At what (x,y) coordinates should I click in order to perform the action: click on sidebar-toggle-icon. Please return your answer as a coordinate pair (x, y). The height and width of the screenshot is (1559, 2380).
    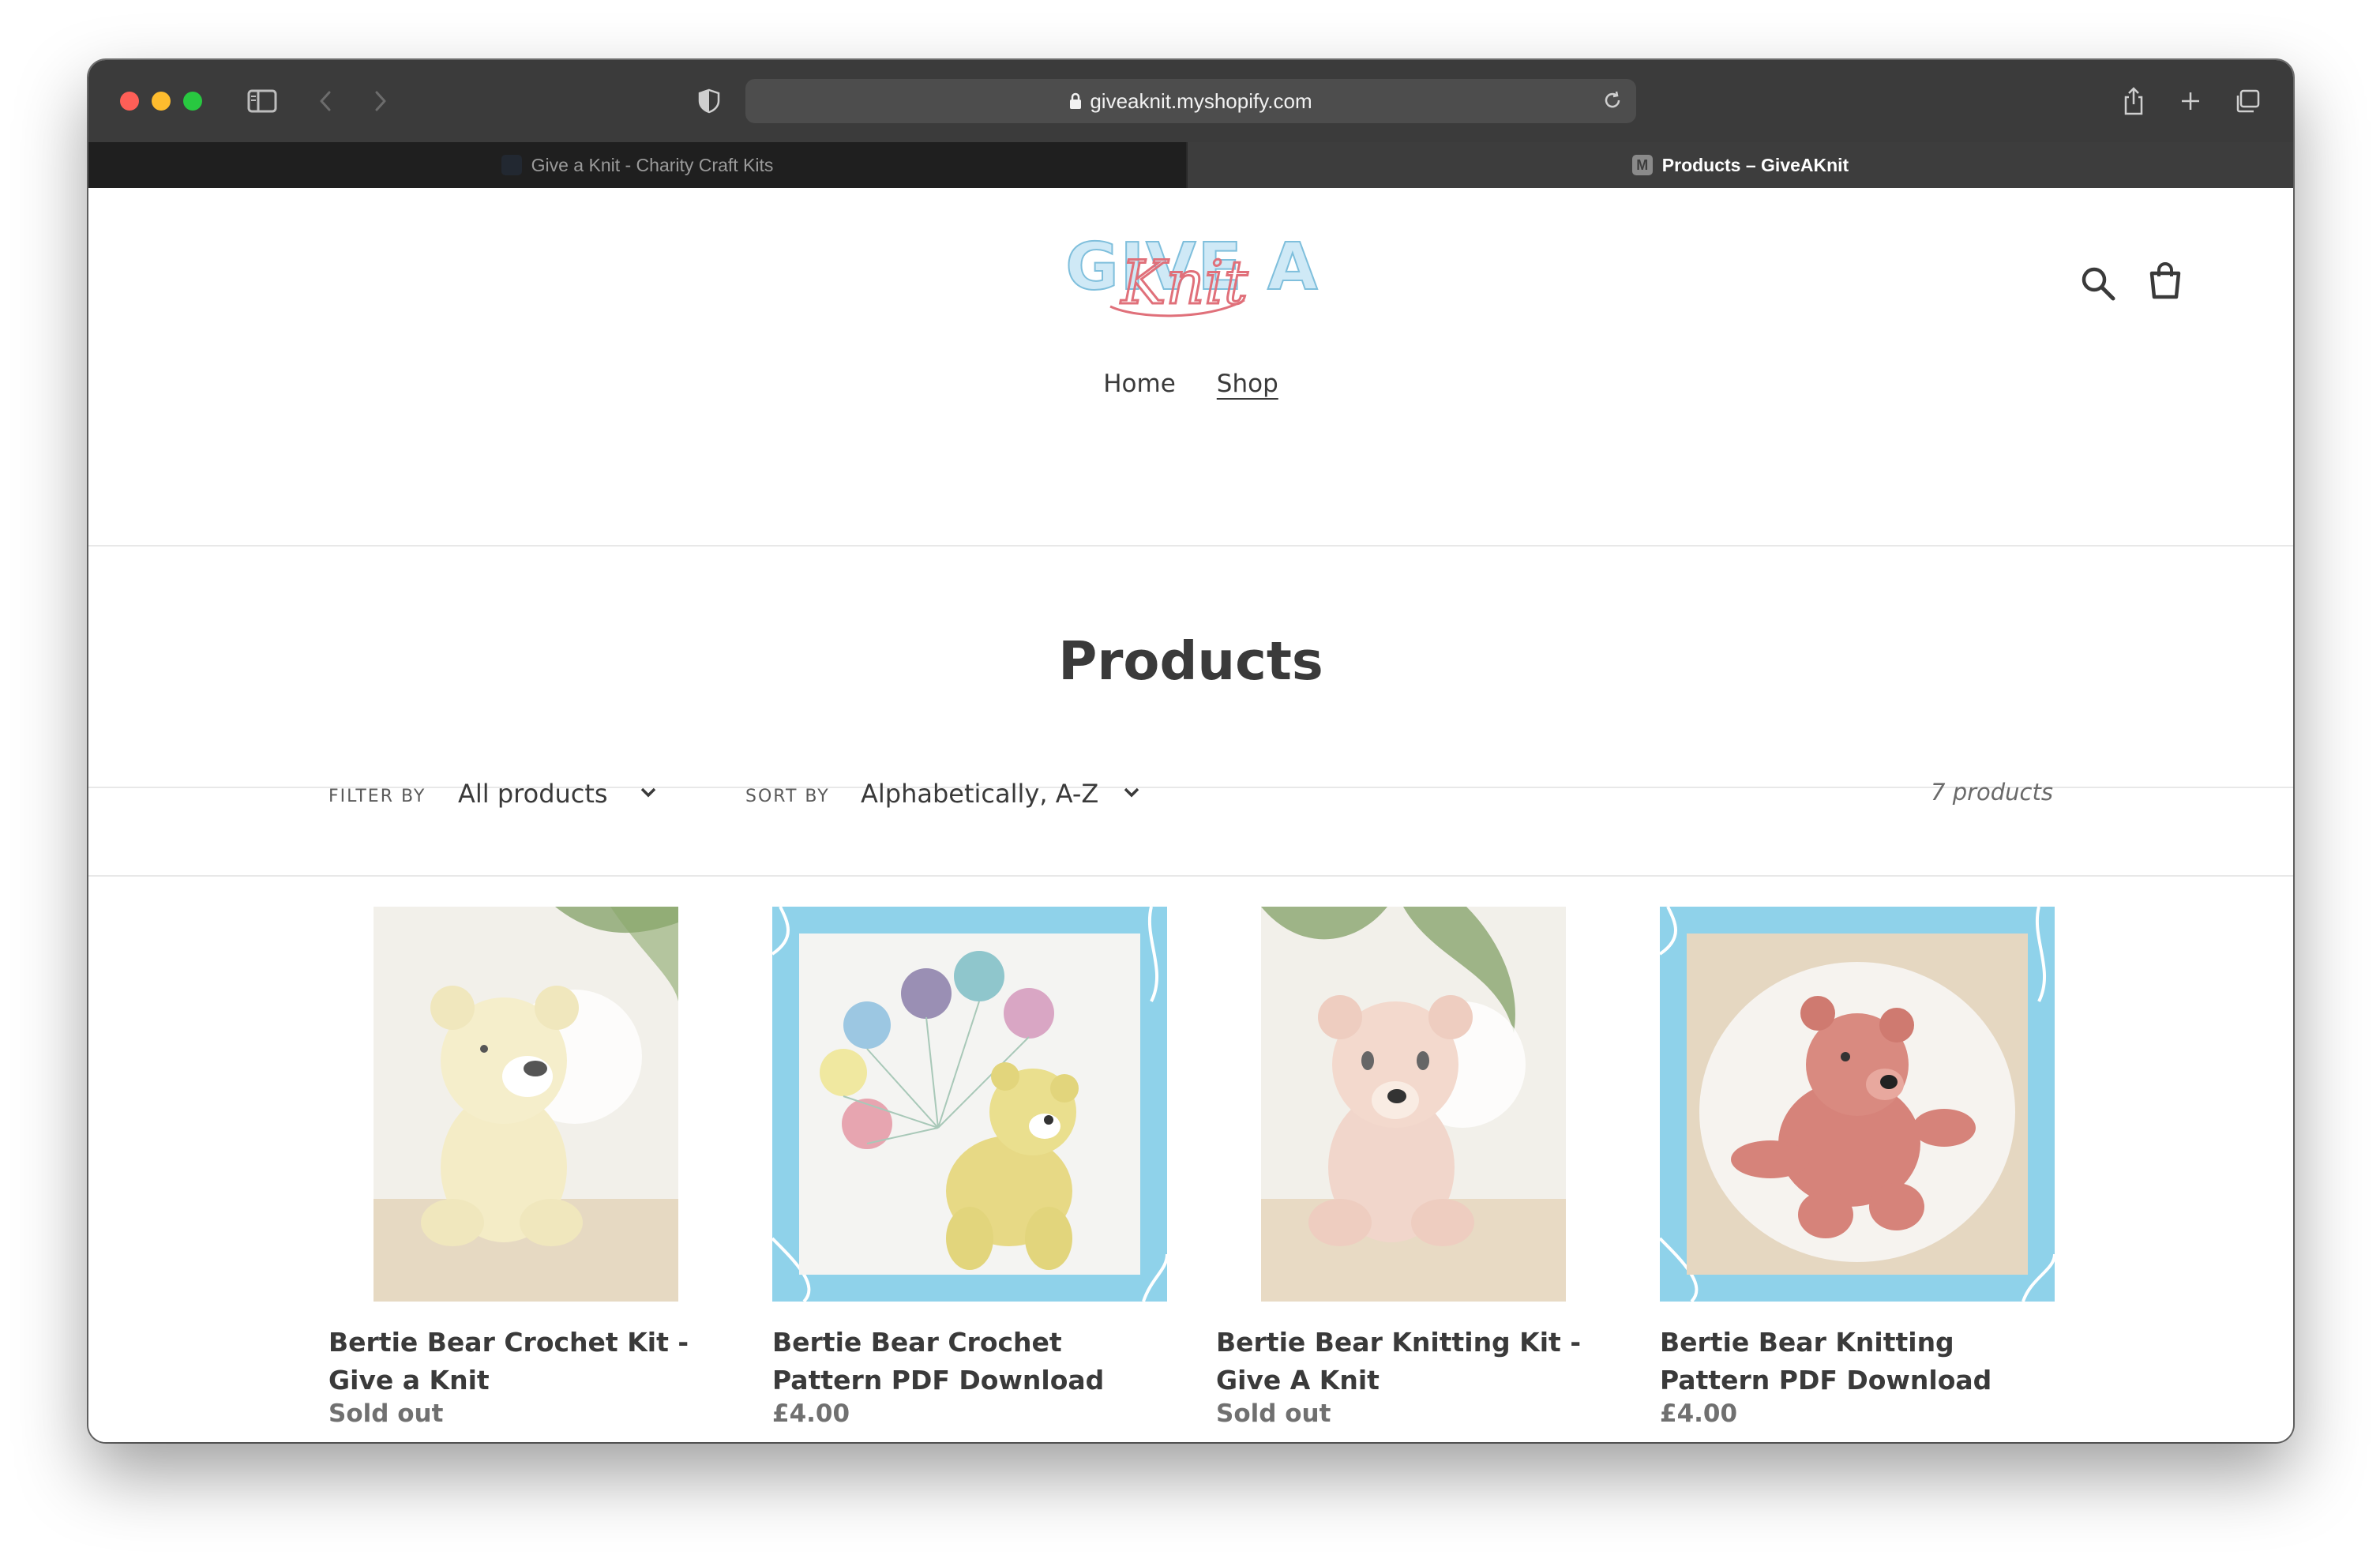
    Looking at the image, I should click on (262, 101).